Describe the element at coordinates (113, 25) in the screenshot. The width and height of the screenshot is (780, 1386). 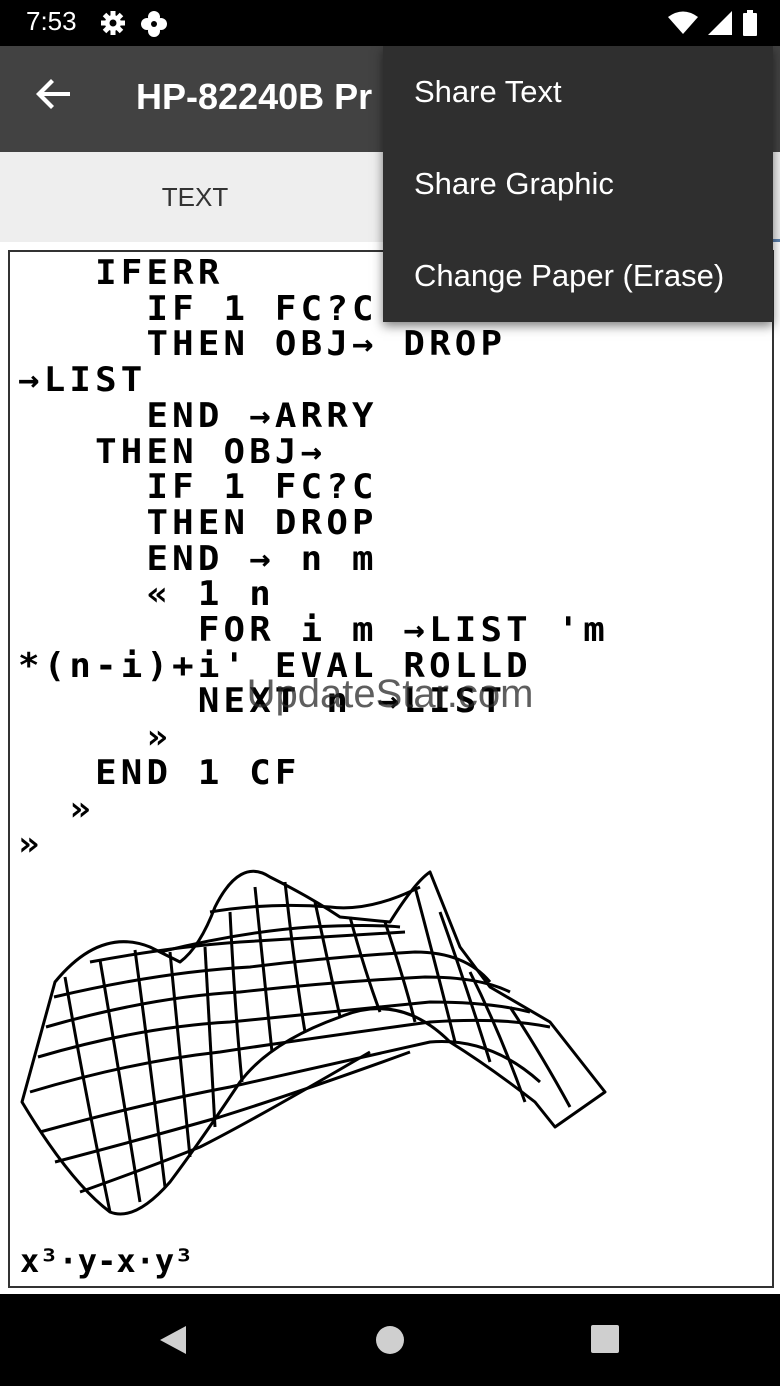
I see `gear-icon` at that location.